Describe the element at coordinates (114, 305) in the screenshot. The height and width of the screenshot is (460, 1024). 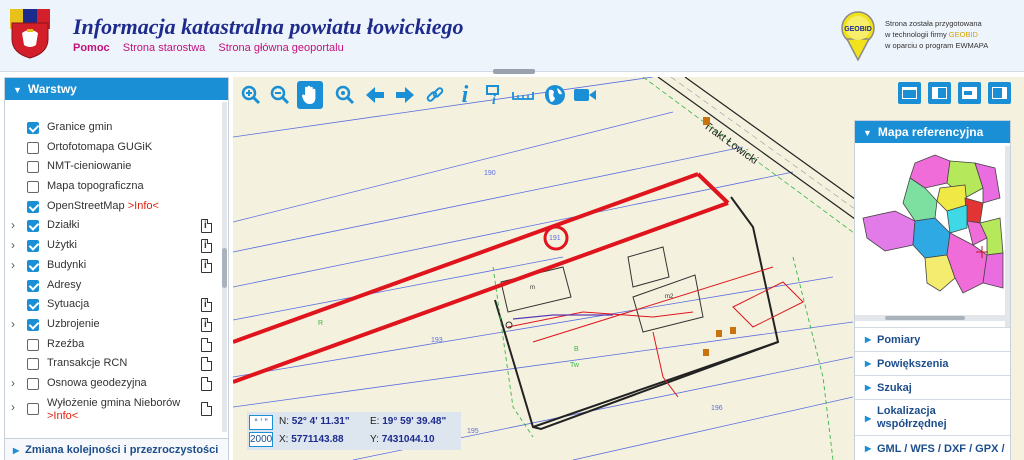
I see `layer-row: Sytuacja` at that location.